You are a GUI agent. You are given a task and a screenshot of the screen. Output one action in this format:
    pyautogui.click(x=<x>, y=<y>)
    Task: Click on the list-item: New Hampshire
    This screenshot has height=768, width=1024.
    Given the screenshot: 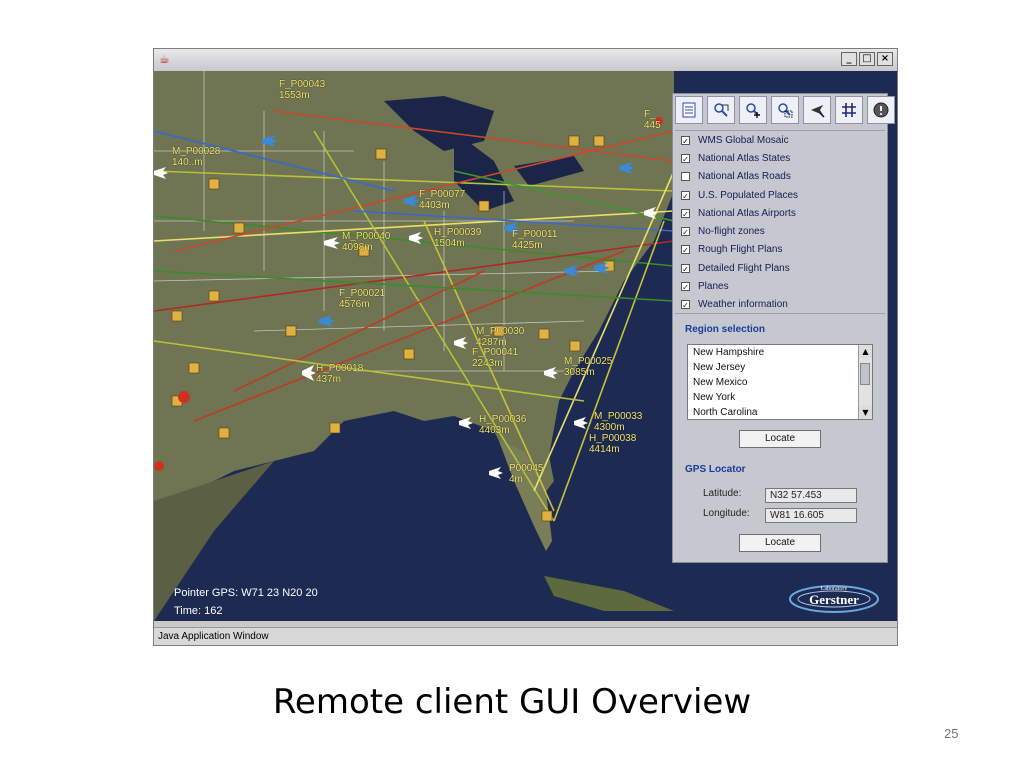 What is the action you would take?
    pyautogui.click(x=780, y=352)
    